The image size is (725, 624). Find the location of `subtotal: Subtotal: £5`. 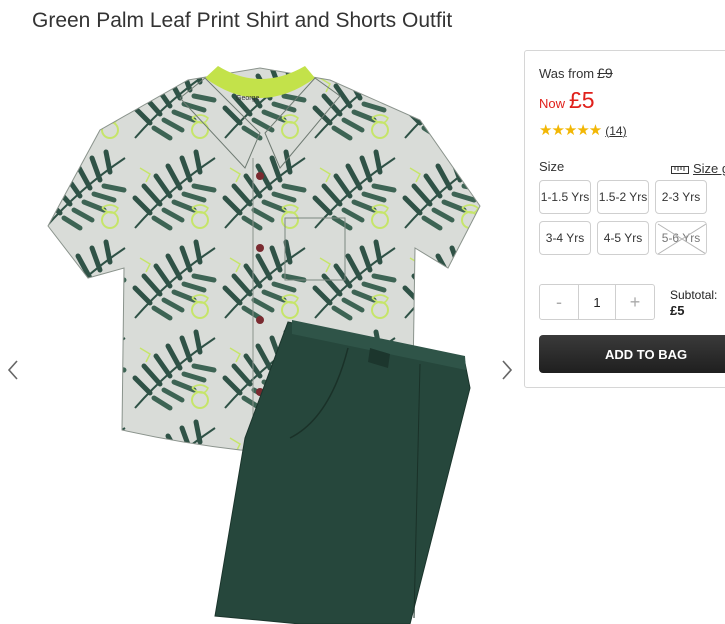

subtotal: Subtotal: £5 is located at coordinates (693, 303).